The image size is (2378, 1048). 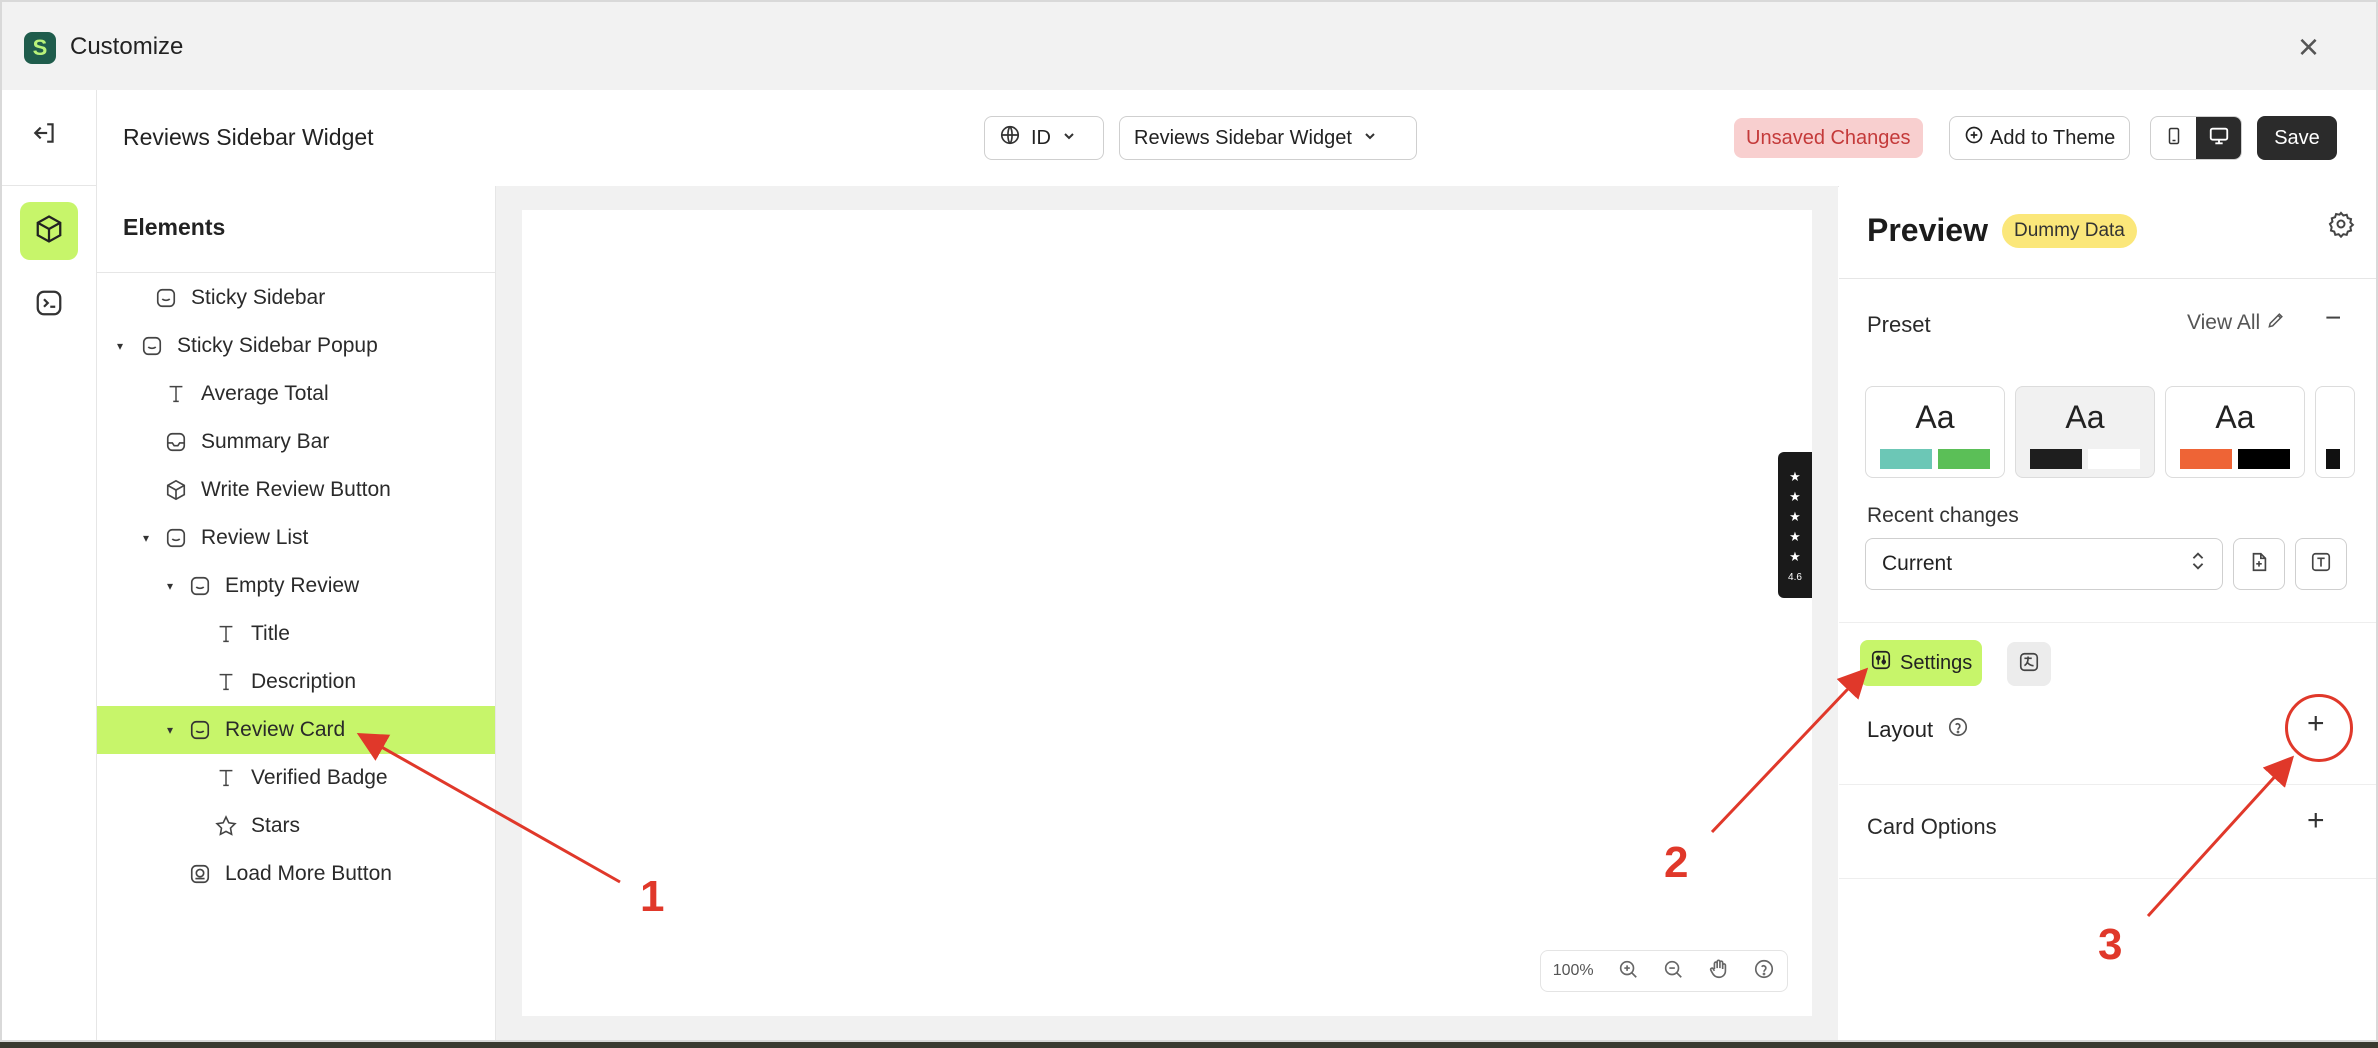 What do you see at coordinates (2110, 944) in the screenshot?
I see `annotation-label-3: 3` at bounding box center [2110, 944].